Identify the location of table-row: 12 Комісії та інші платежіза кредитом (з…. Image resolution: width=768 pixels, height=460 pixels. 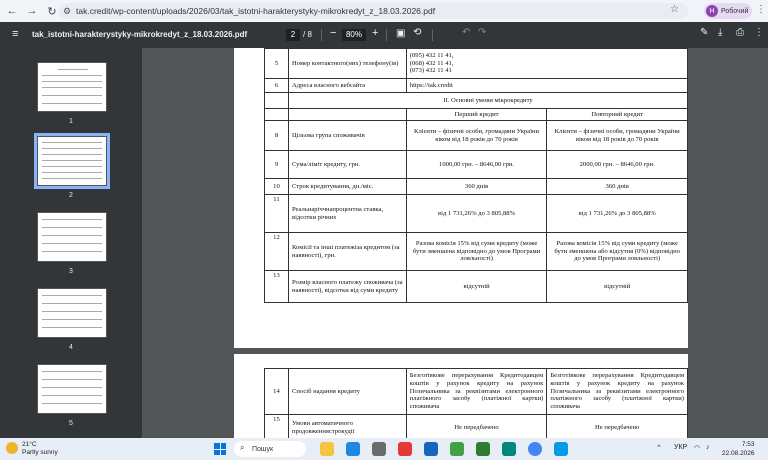
(476, 251).